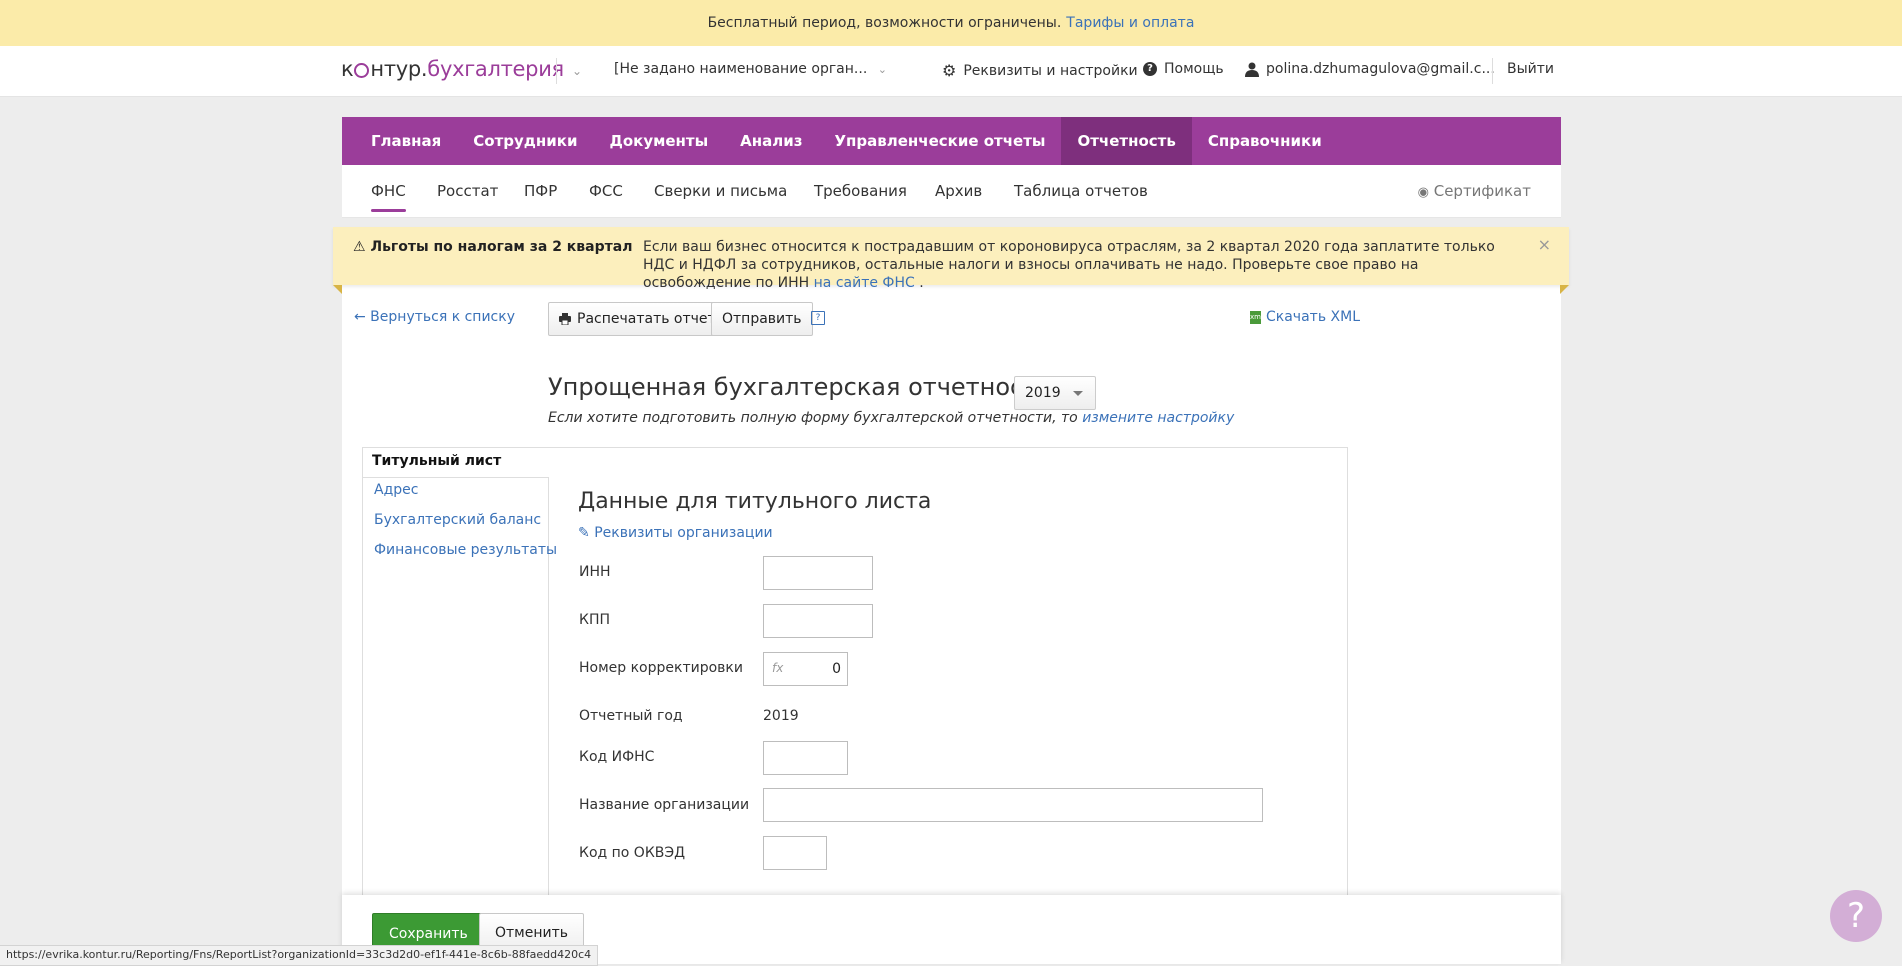  I want to click on help-label: Помощь, so click(1194, 69).